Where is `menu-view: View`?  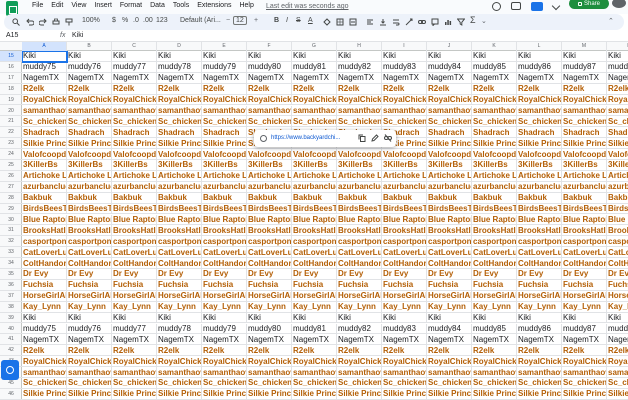 menu-view: View is located at coordinates (78, 5).